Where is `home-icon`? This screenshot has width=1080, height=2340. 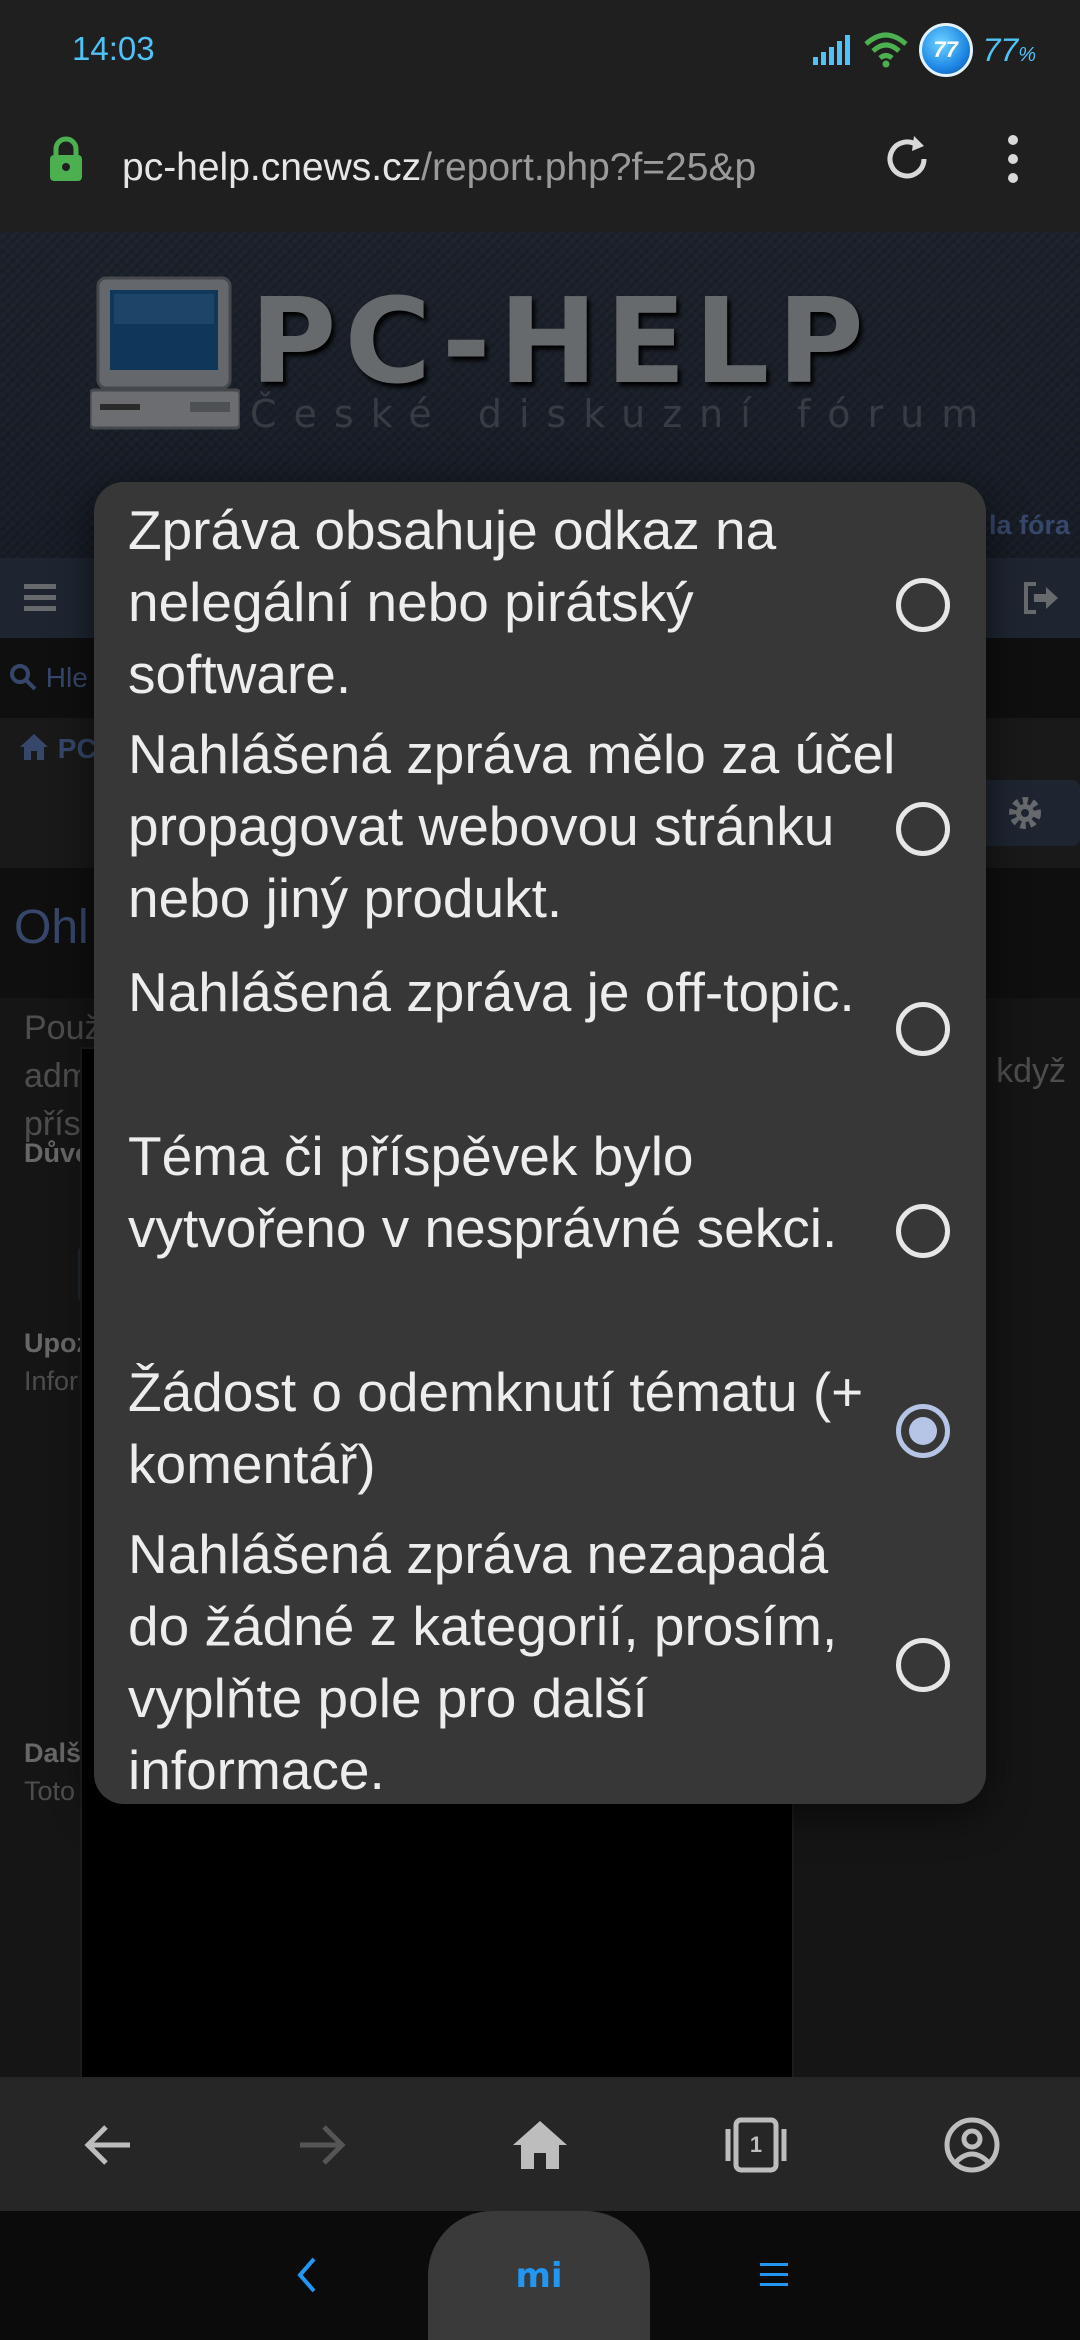
home-icon is located at coordinates (540, 2145).